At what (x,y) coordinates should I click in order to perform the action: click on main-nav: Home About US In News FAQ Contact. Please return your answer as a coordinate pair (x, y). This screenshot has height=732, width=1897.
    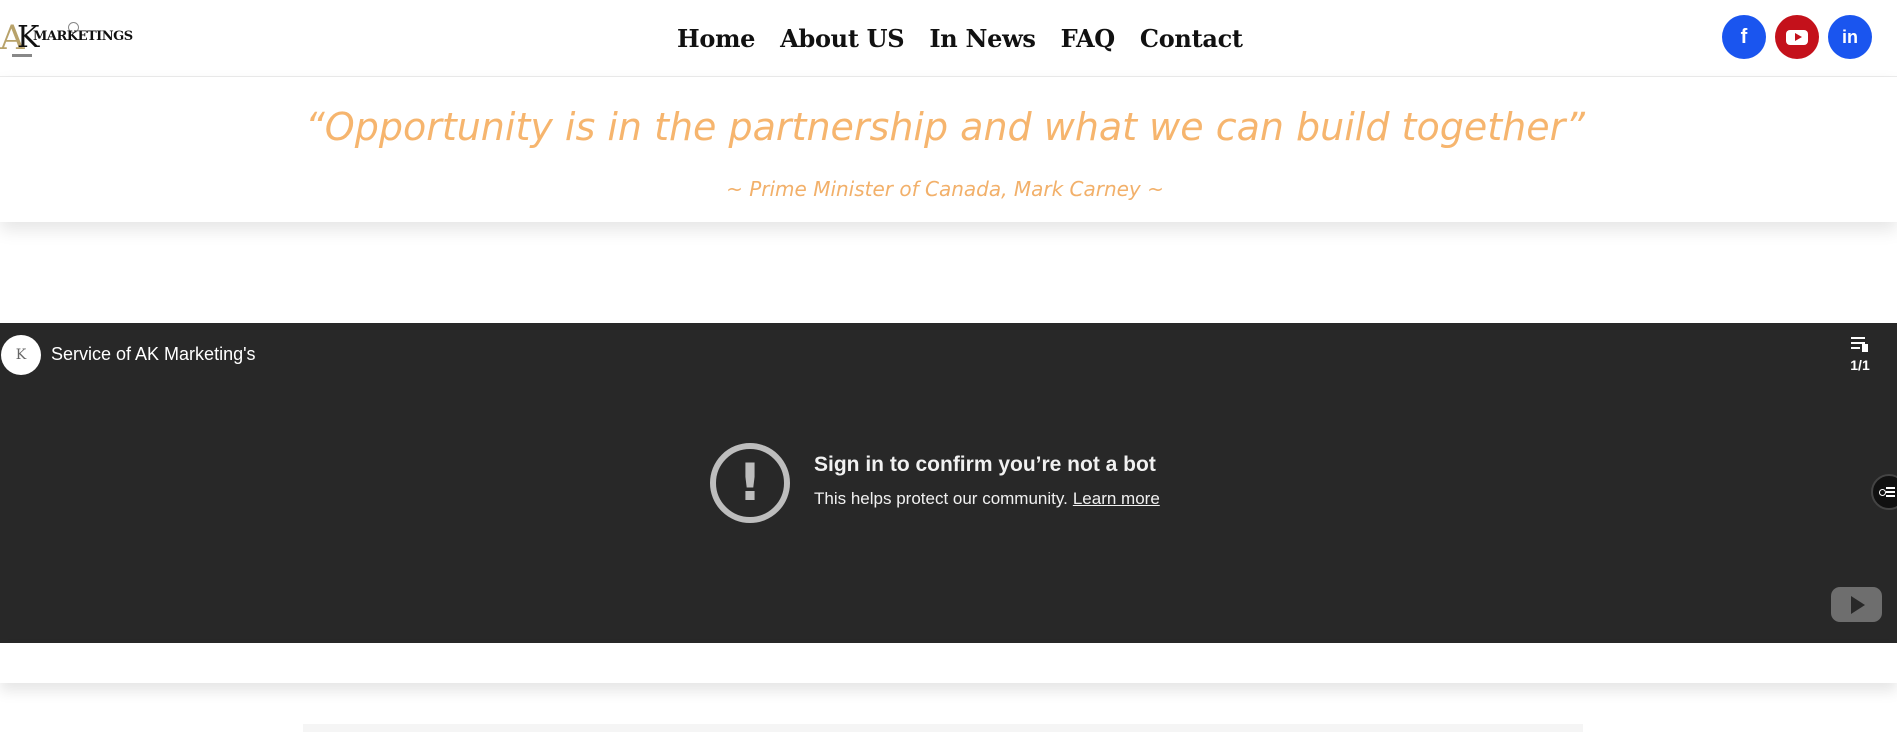
    Looking at the image, I should click on (960, 38).